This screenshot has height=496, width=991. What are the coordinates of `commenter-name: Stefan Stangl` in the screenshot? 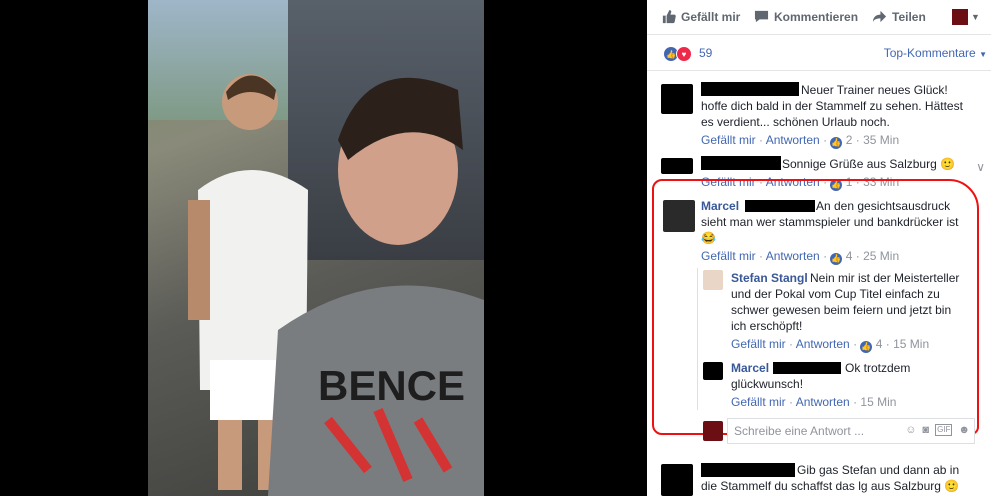 It's located at (769, 278).